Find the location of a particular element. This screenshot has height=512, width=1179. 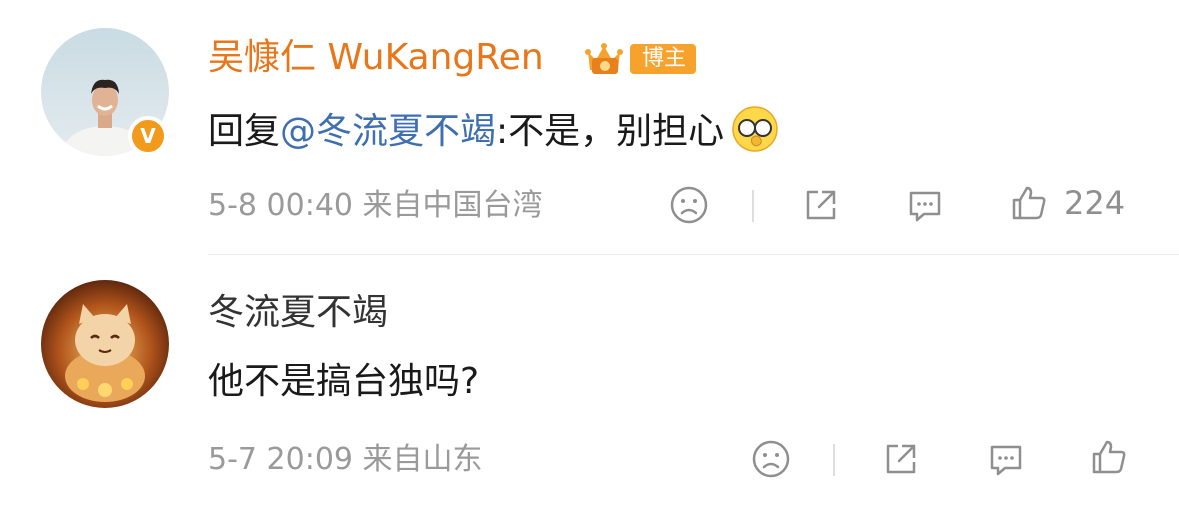

avatar is located at coordinates (105, 344).